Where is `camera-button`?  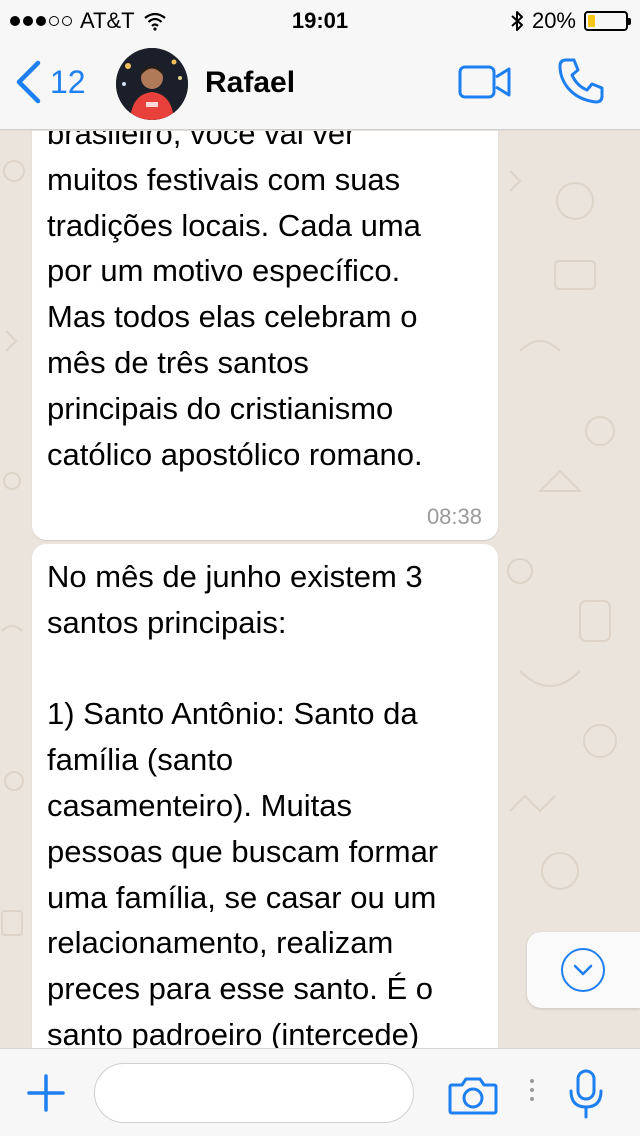 camera-button is located at coordinates (473, 1097).